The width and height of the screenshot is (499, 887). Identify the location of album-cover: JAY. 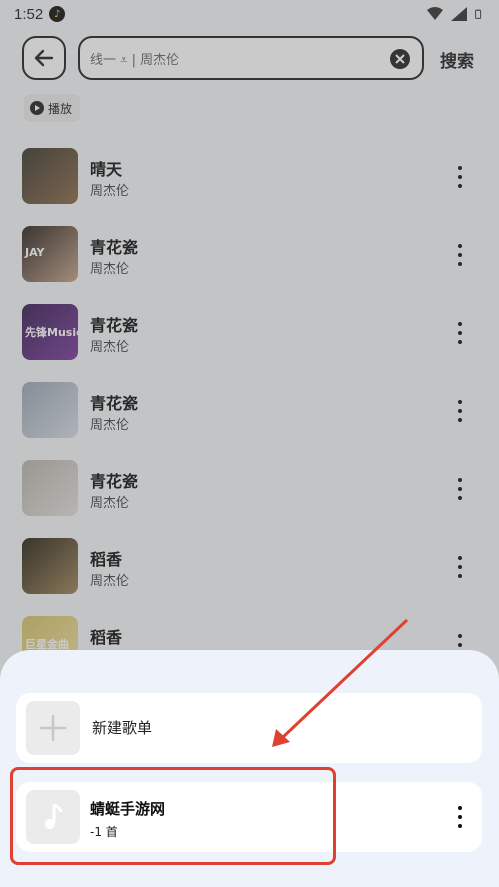
(50, 254).